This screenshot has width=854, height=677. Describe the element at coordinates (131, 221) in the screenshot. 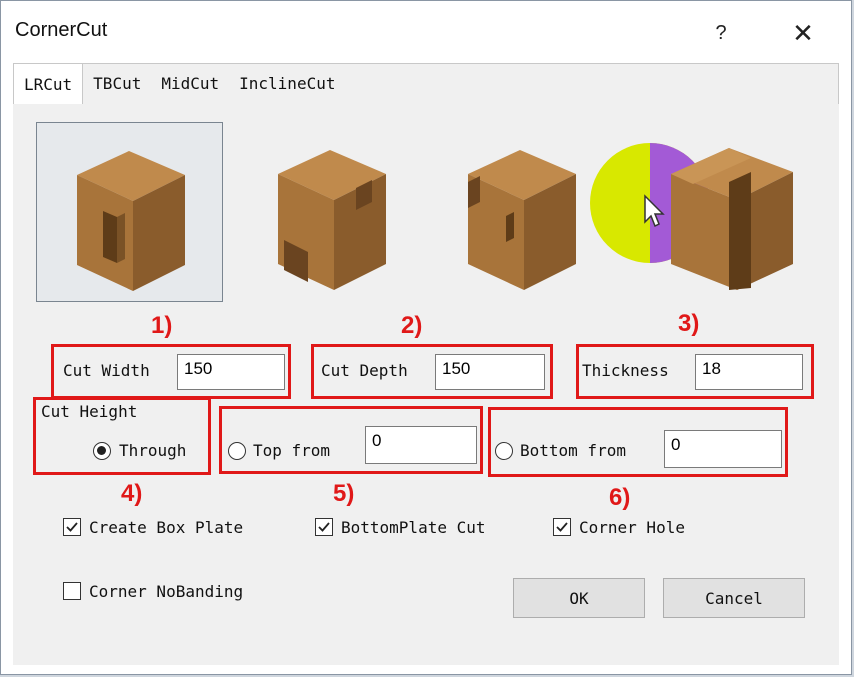

I see `box-corner-notch-icon` at that location.